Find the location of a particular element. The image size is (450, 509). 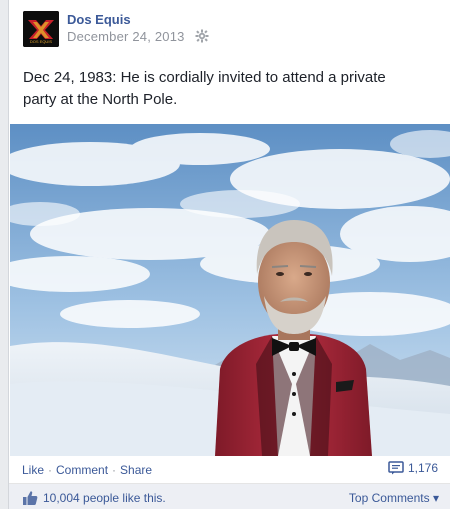

likes-suffix: people like this. is located at coordinates (122, 498).